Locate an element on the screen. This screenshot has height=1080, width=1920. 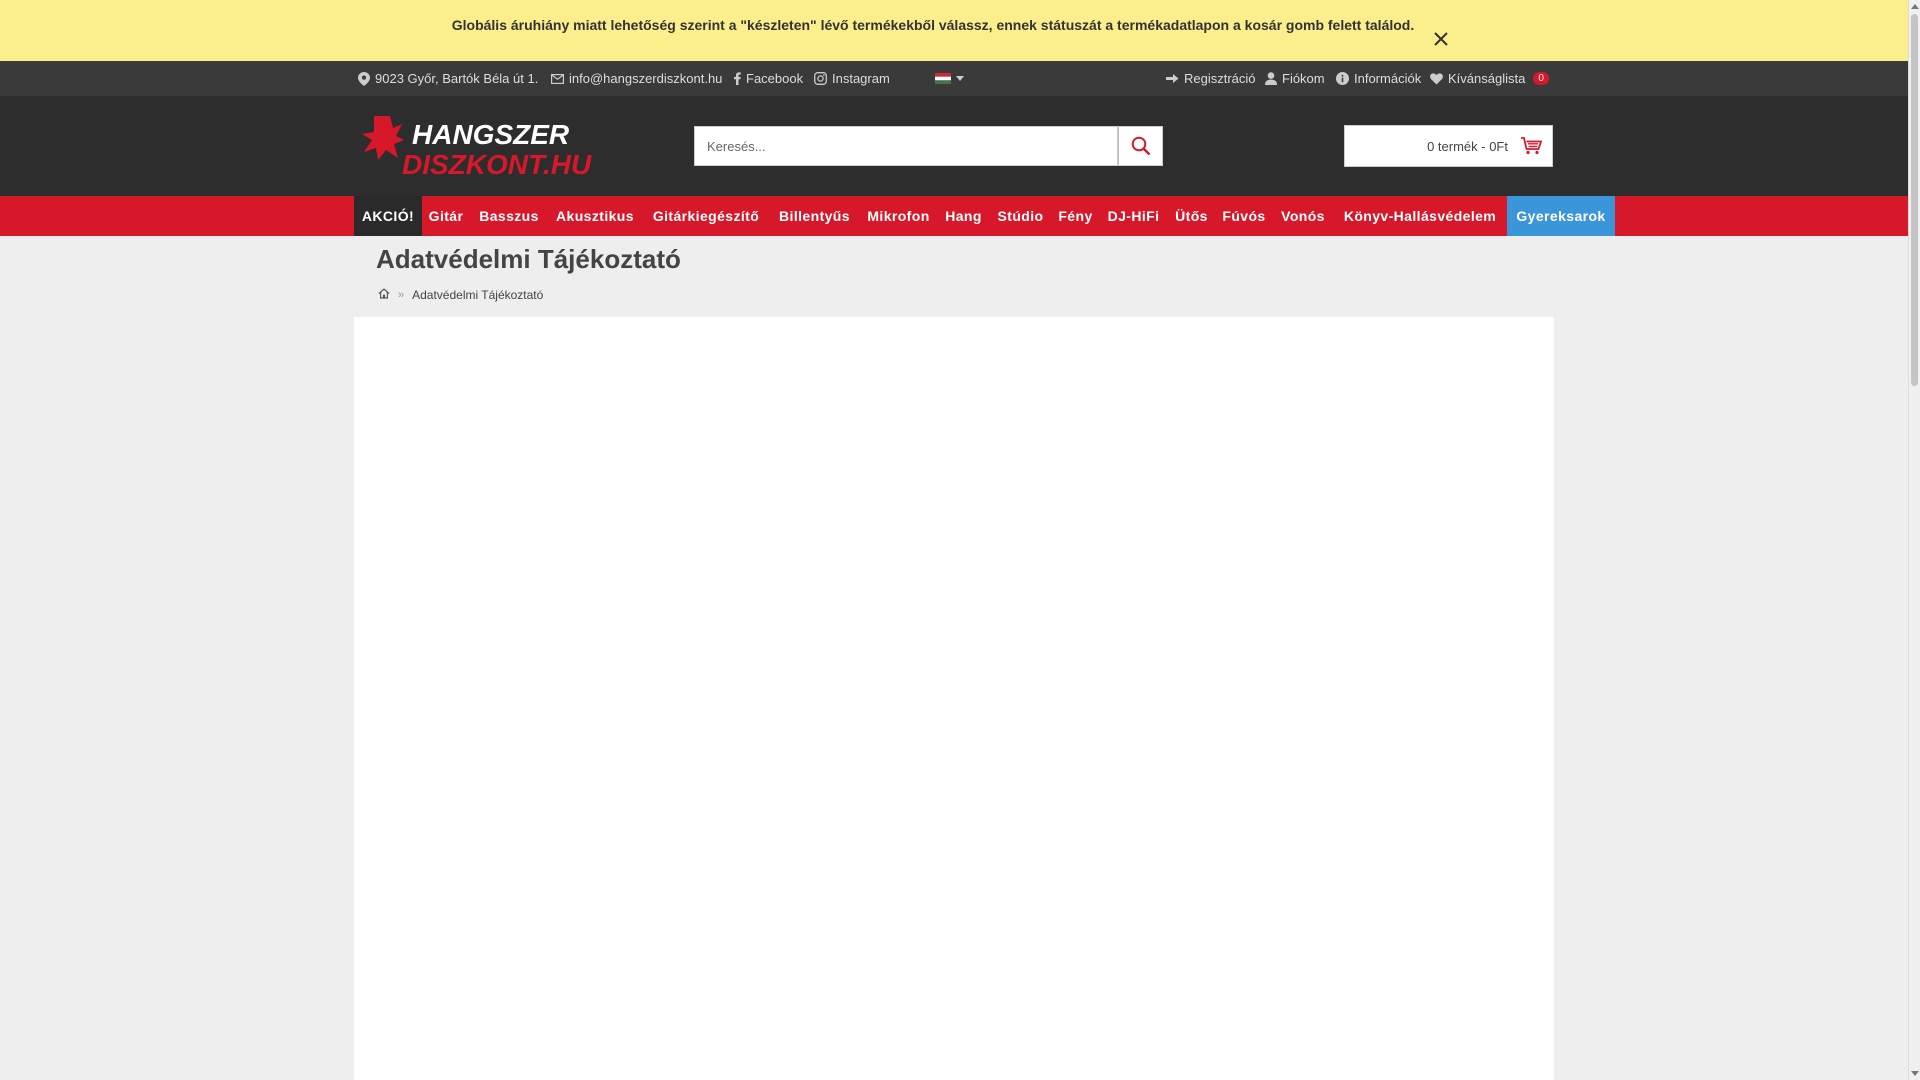
site-header: HANGSZER DISZKONT.HU 0 termék - 0Ft is located at coordinates (954, 146).